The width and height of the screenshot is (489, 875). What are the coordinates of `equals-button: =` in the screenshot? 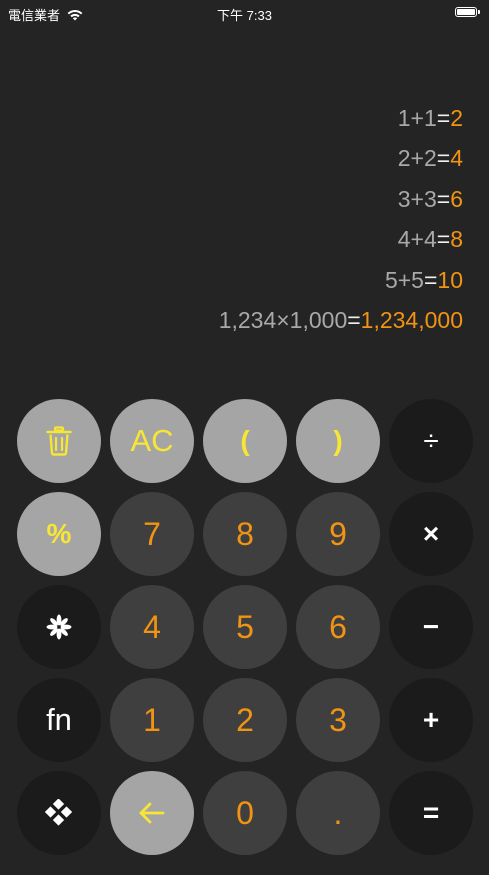 It's located at (431, 813).